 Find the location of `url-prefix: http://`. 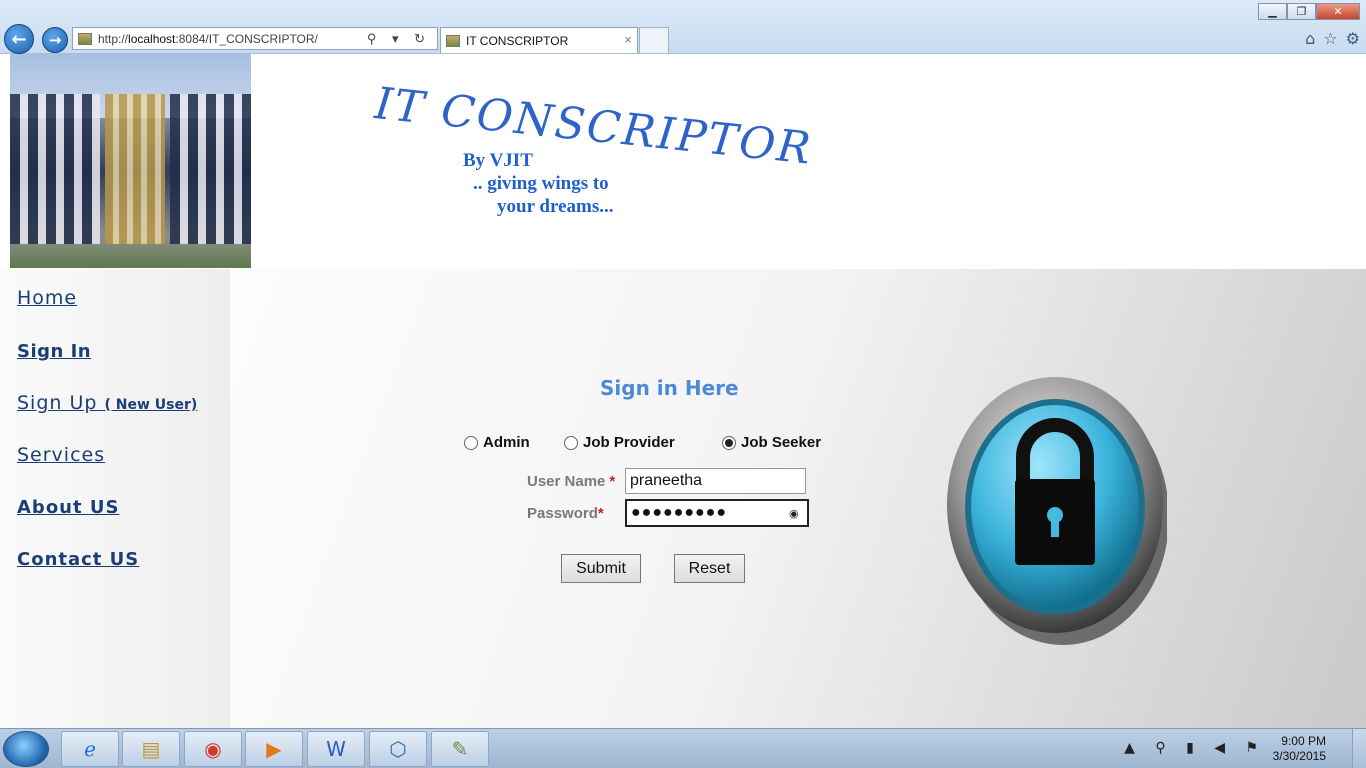

url-prefix: http:// is located at coordinates (113, 38).